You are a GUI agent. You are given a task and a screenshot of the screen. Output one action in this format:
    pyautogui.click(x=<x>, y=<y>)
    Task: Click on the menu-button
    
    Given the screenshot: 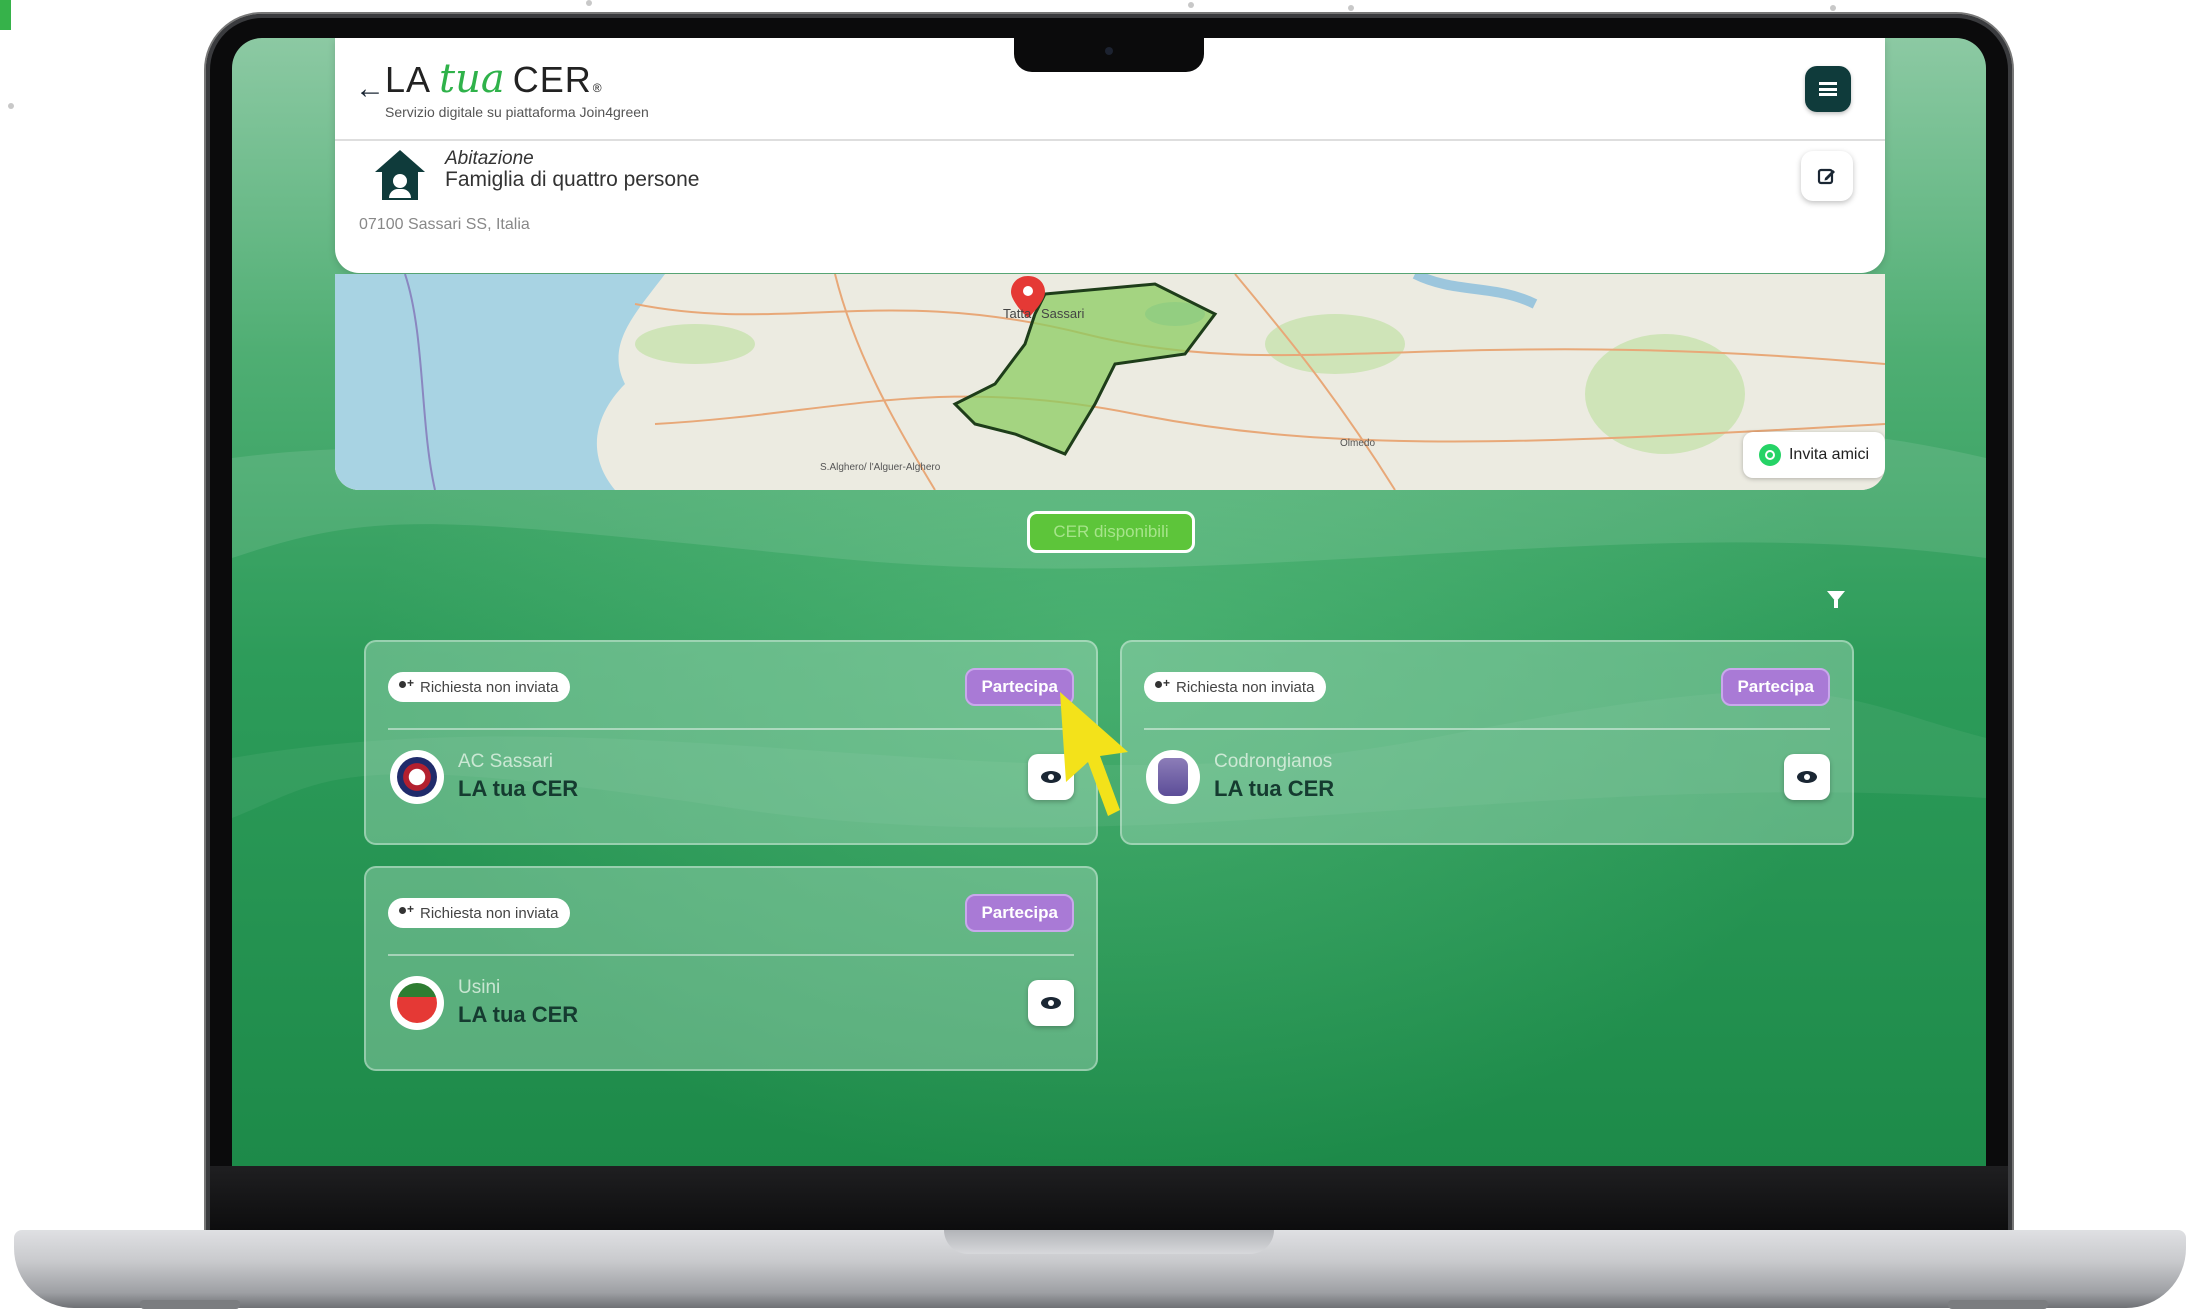 What is the action you would take?
    pyautogui.click(x=1828, y=89)
    